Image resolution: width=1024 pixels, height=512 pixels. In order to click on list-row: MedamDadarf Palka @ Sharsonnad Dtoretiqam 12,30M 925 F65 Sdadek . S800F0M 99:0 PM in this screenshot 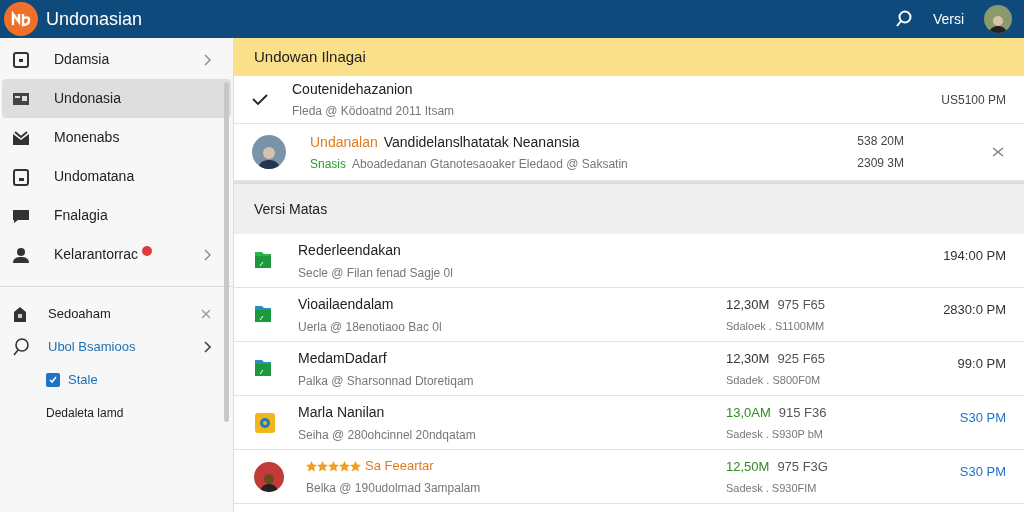, I will do `click(629, 369)`.